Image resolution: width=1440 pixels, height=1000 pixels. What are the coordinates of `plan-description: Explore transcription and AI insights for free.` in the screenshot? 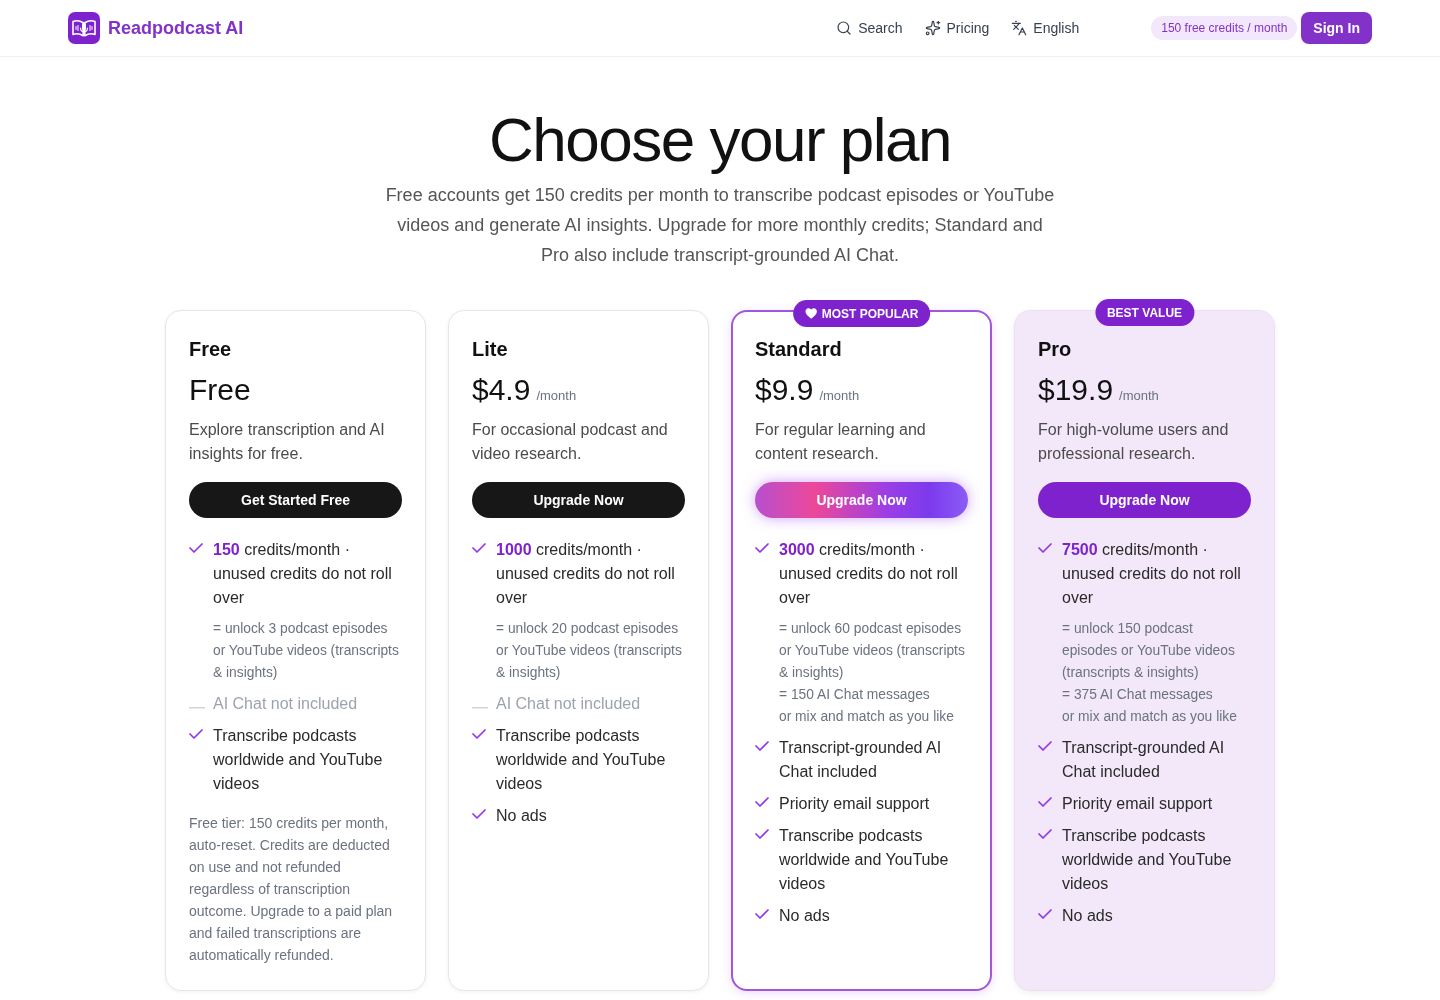 It's located at (287, 442).